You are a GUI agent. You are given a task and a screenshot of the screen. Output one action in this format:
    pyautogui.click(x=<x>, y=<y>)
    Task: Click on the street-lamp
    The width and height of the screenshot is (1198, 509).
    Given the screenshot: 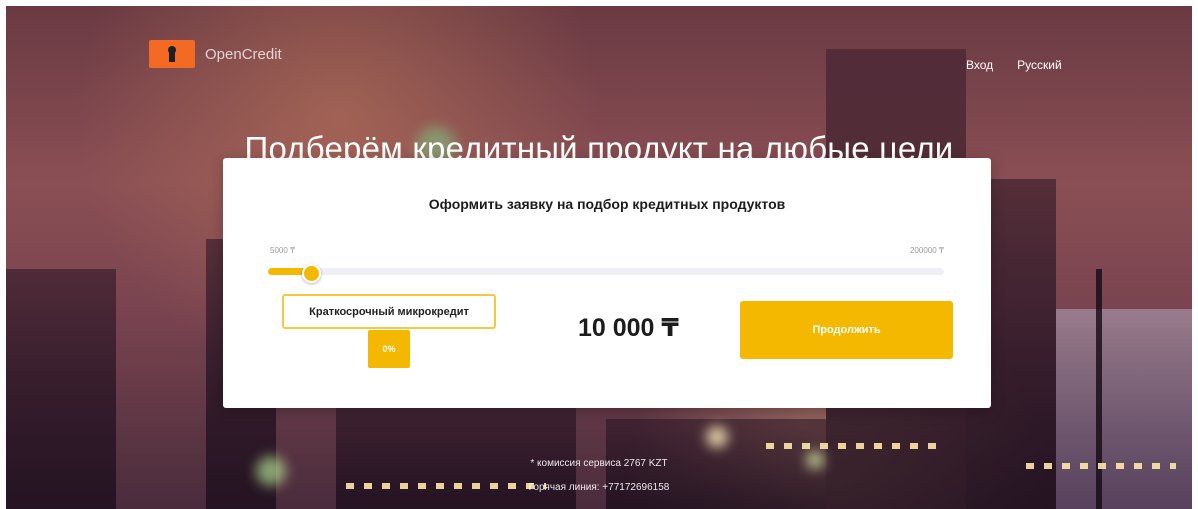 What is the action you would take?
    pyautogui.click(x=1099, y=389)
    